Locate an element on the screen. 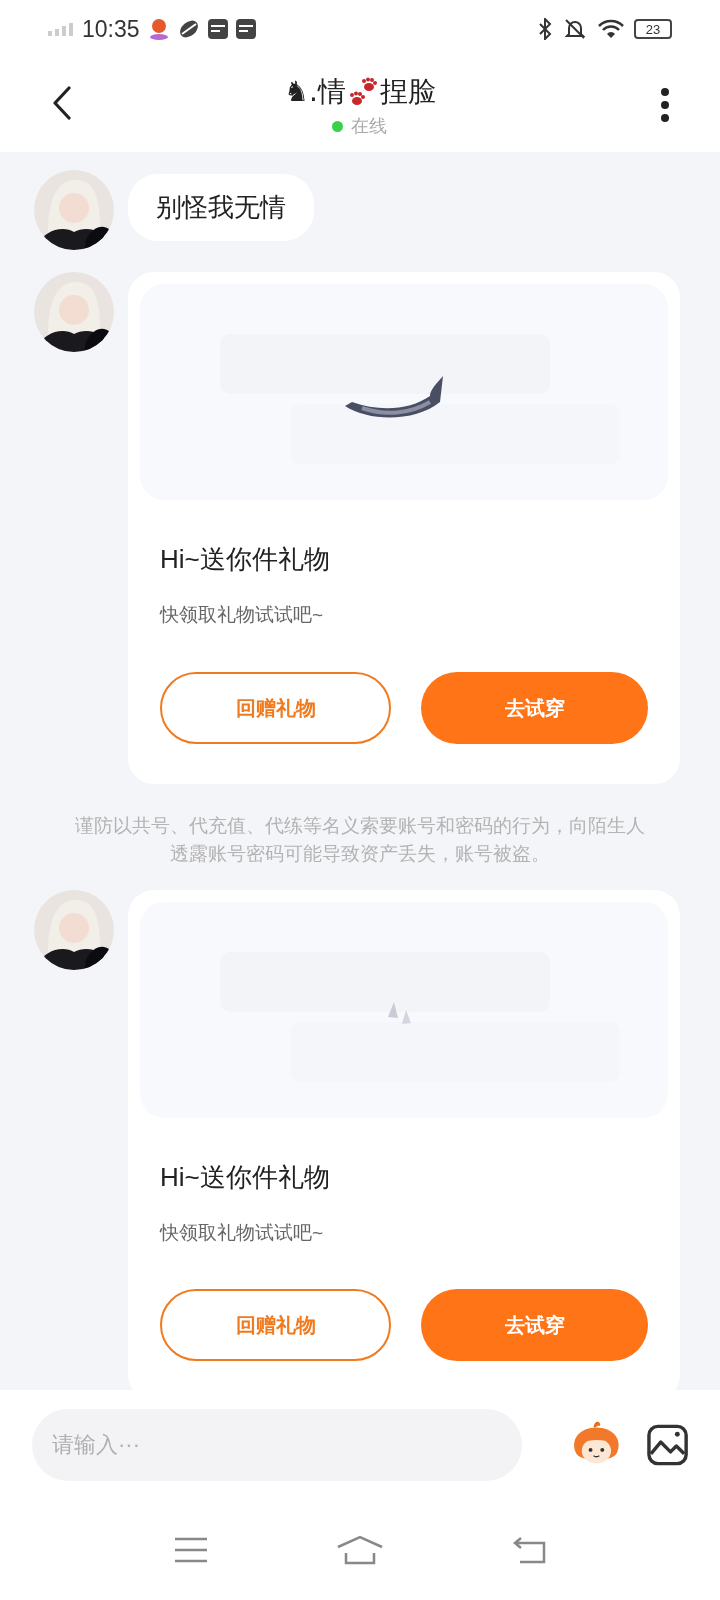 The width and height of the screenshot is (720, 1600). app-notification-icon is located at coordinates (158, 29).